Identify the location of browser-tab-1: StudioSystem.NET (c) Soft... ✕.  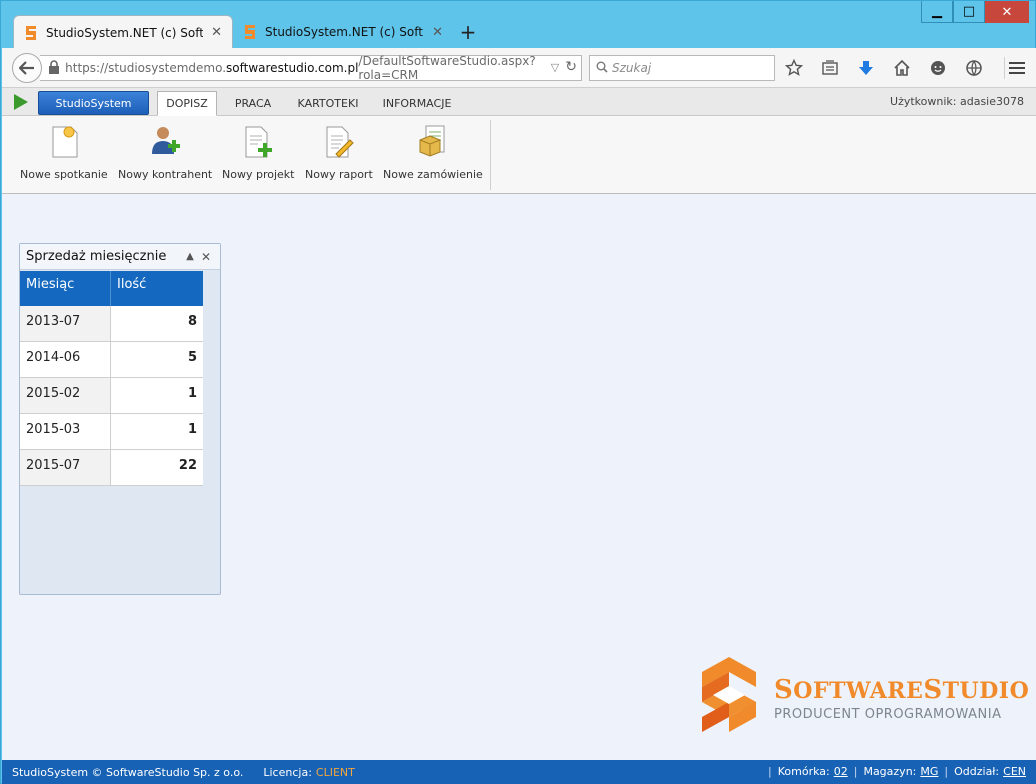
(123, 32).